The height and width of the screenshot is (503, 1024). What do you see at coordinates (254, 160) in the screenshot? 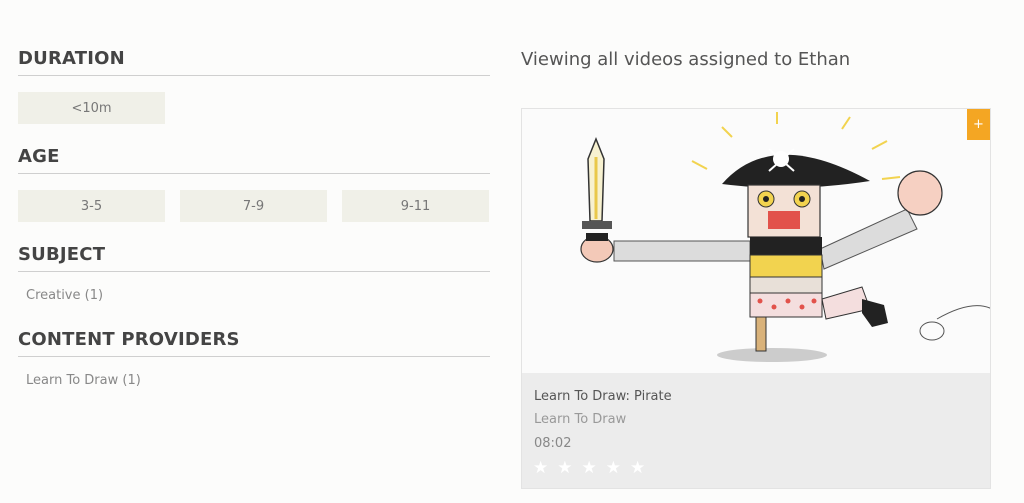
I see `age-title: AGE` at bounding box center [254, 160].